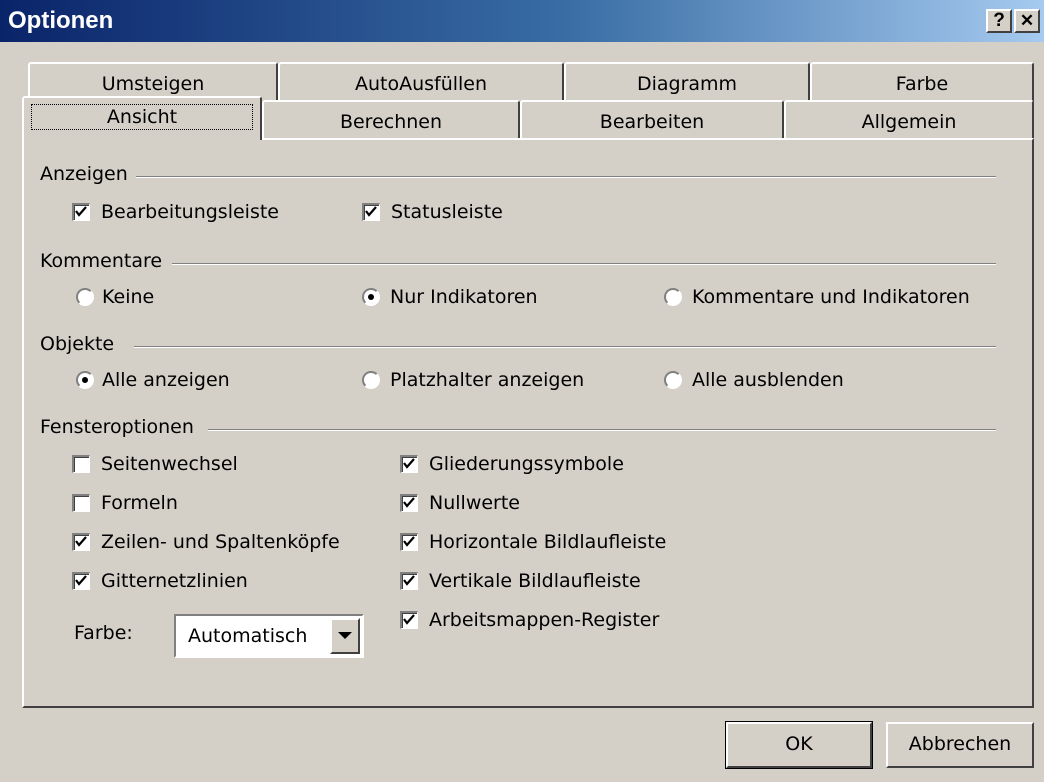  I want to click on label-farbe: Farbe:, so click(103, 633).